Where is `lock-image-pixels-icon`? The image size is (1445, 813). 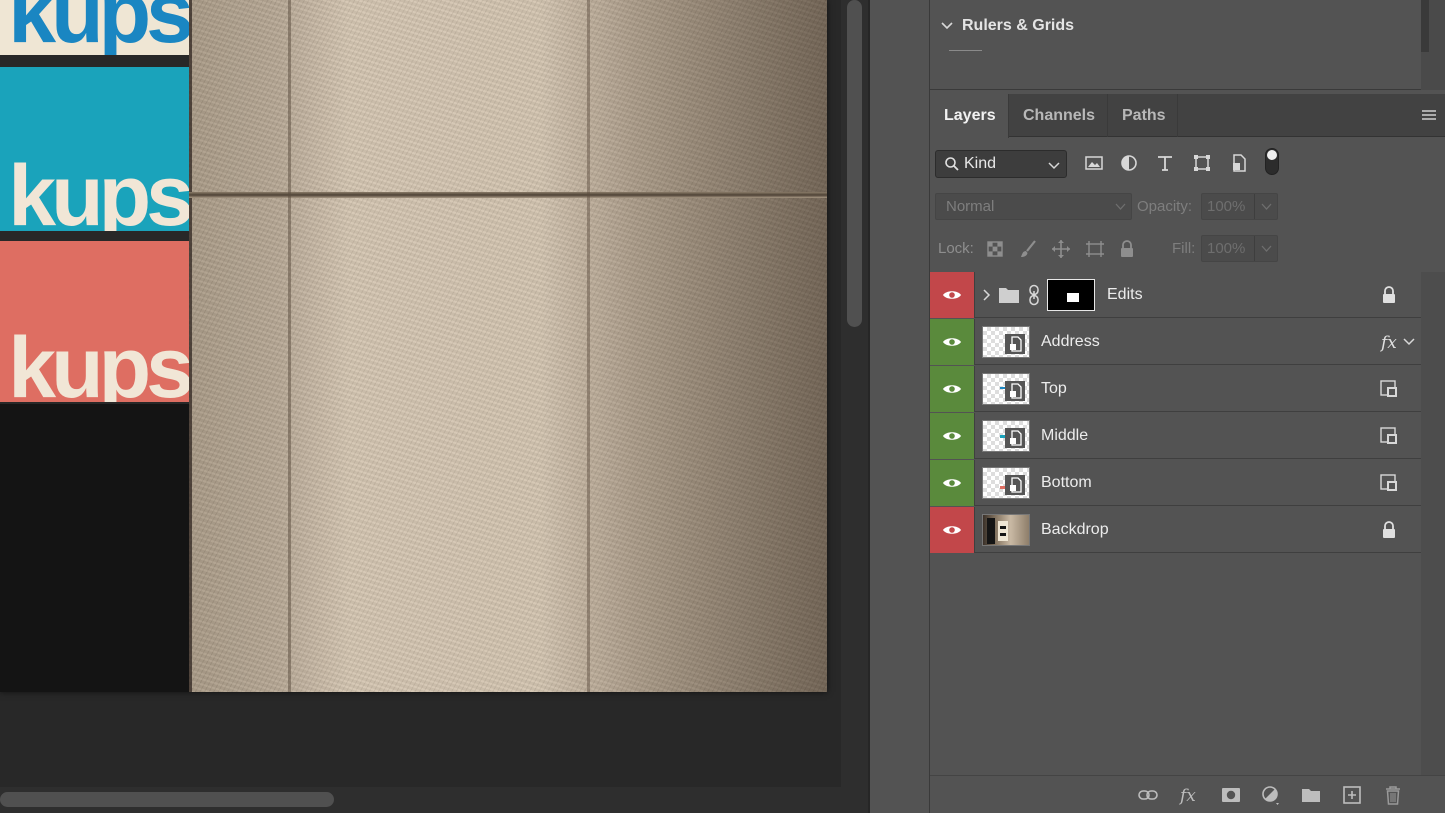
lock-image-pixels-icon is located at coordinates (1029, 249).